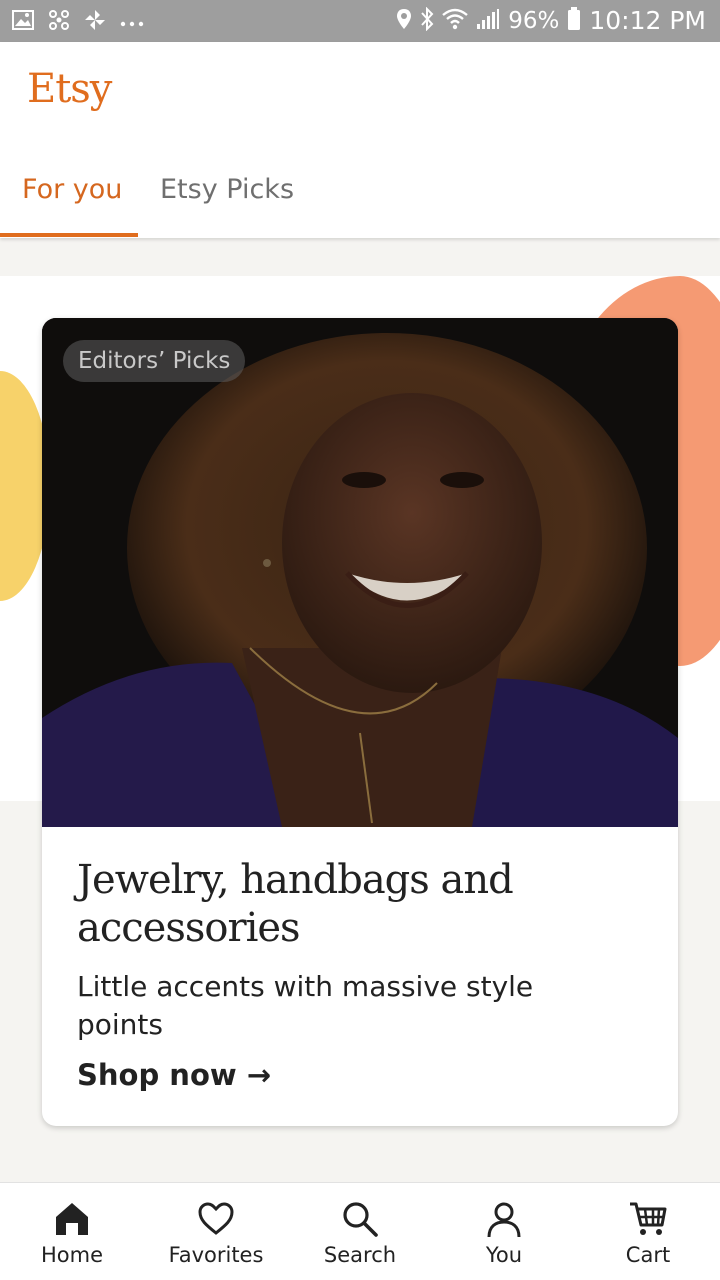  Describe the element at coordinates (174, 1075) in the screenshot. I see `shop-now-link: Shop now →` at that location.